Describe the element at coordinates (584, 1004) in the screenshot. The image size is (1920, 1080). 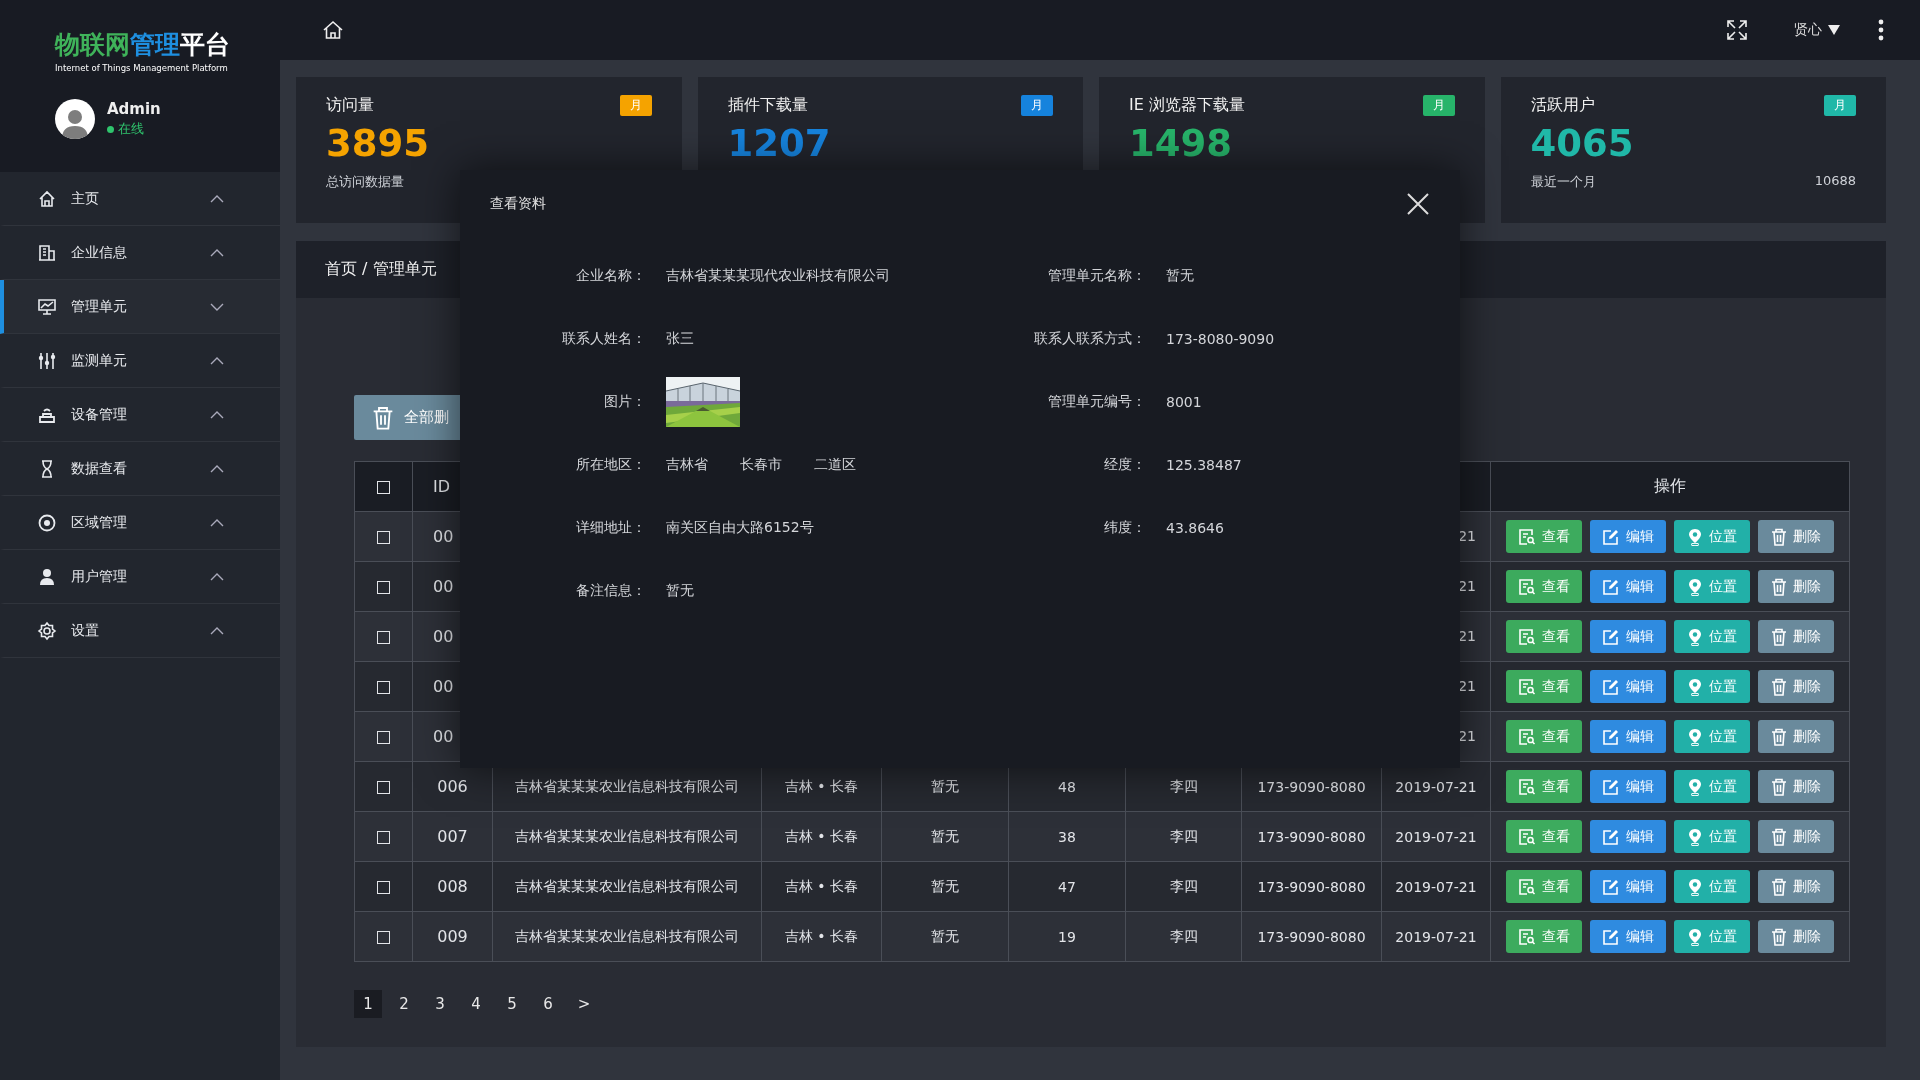
I see `page-button: >` at that location.